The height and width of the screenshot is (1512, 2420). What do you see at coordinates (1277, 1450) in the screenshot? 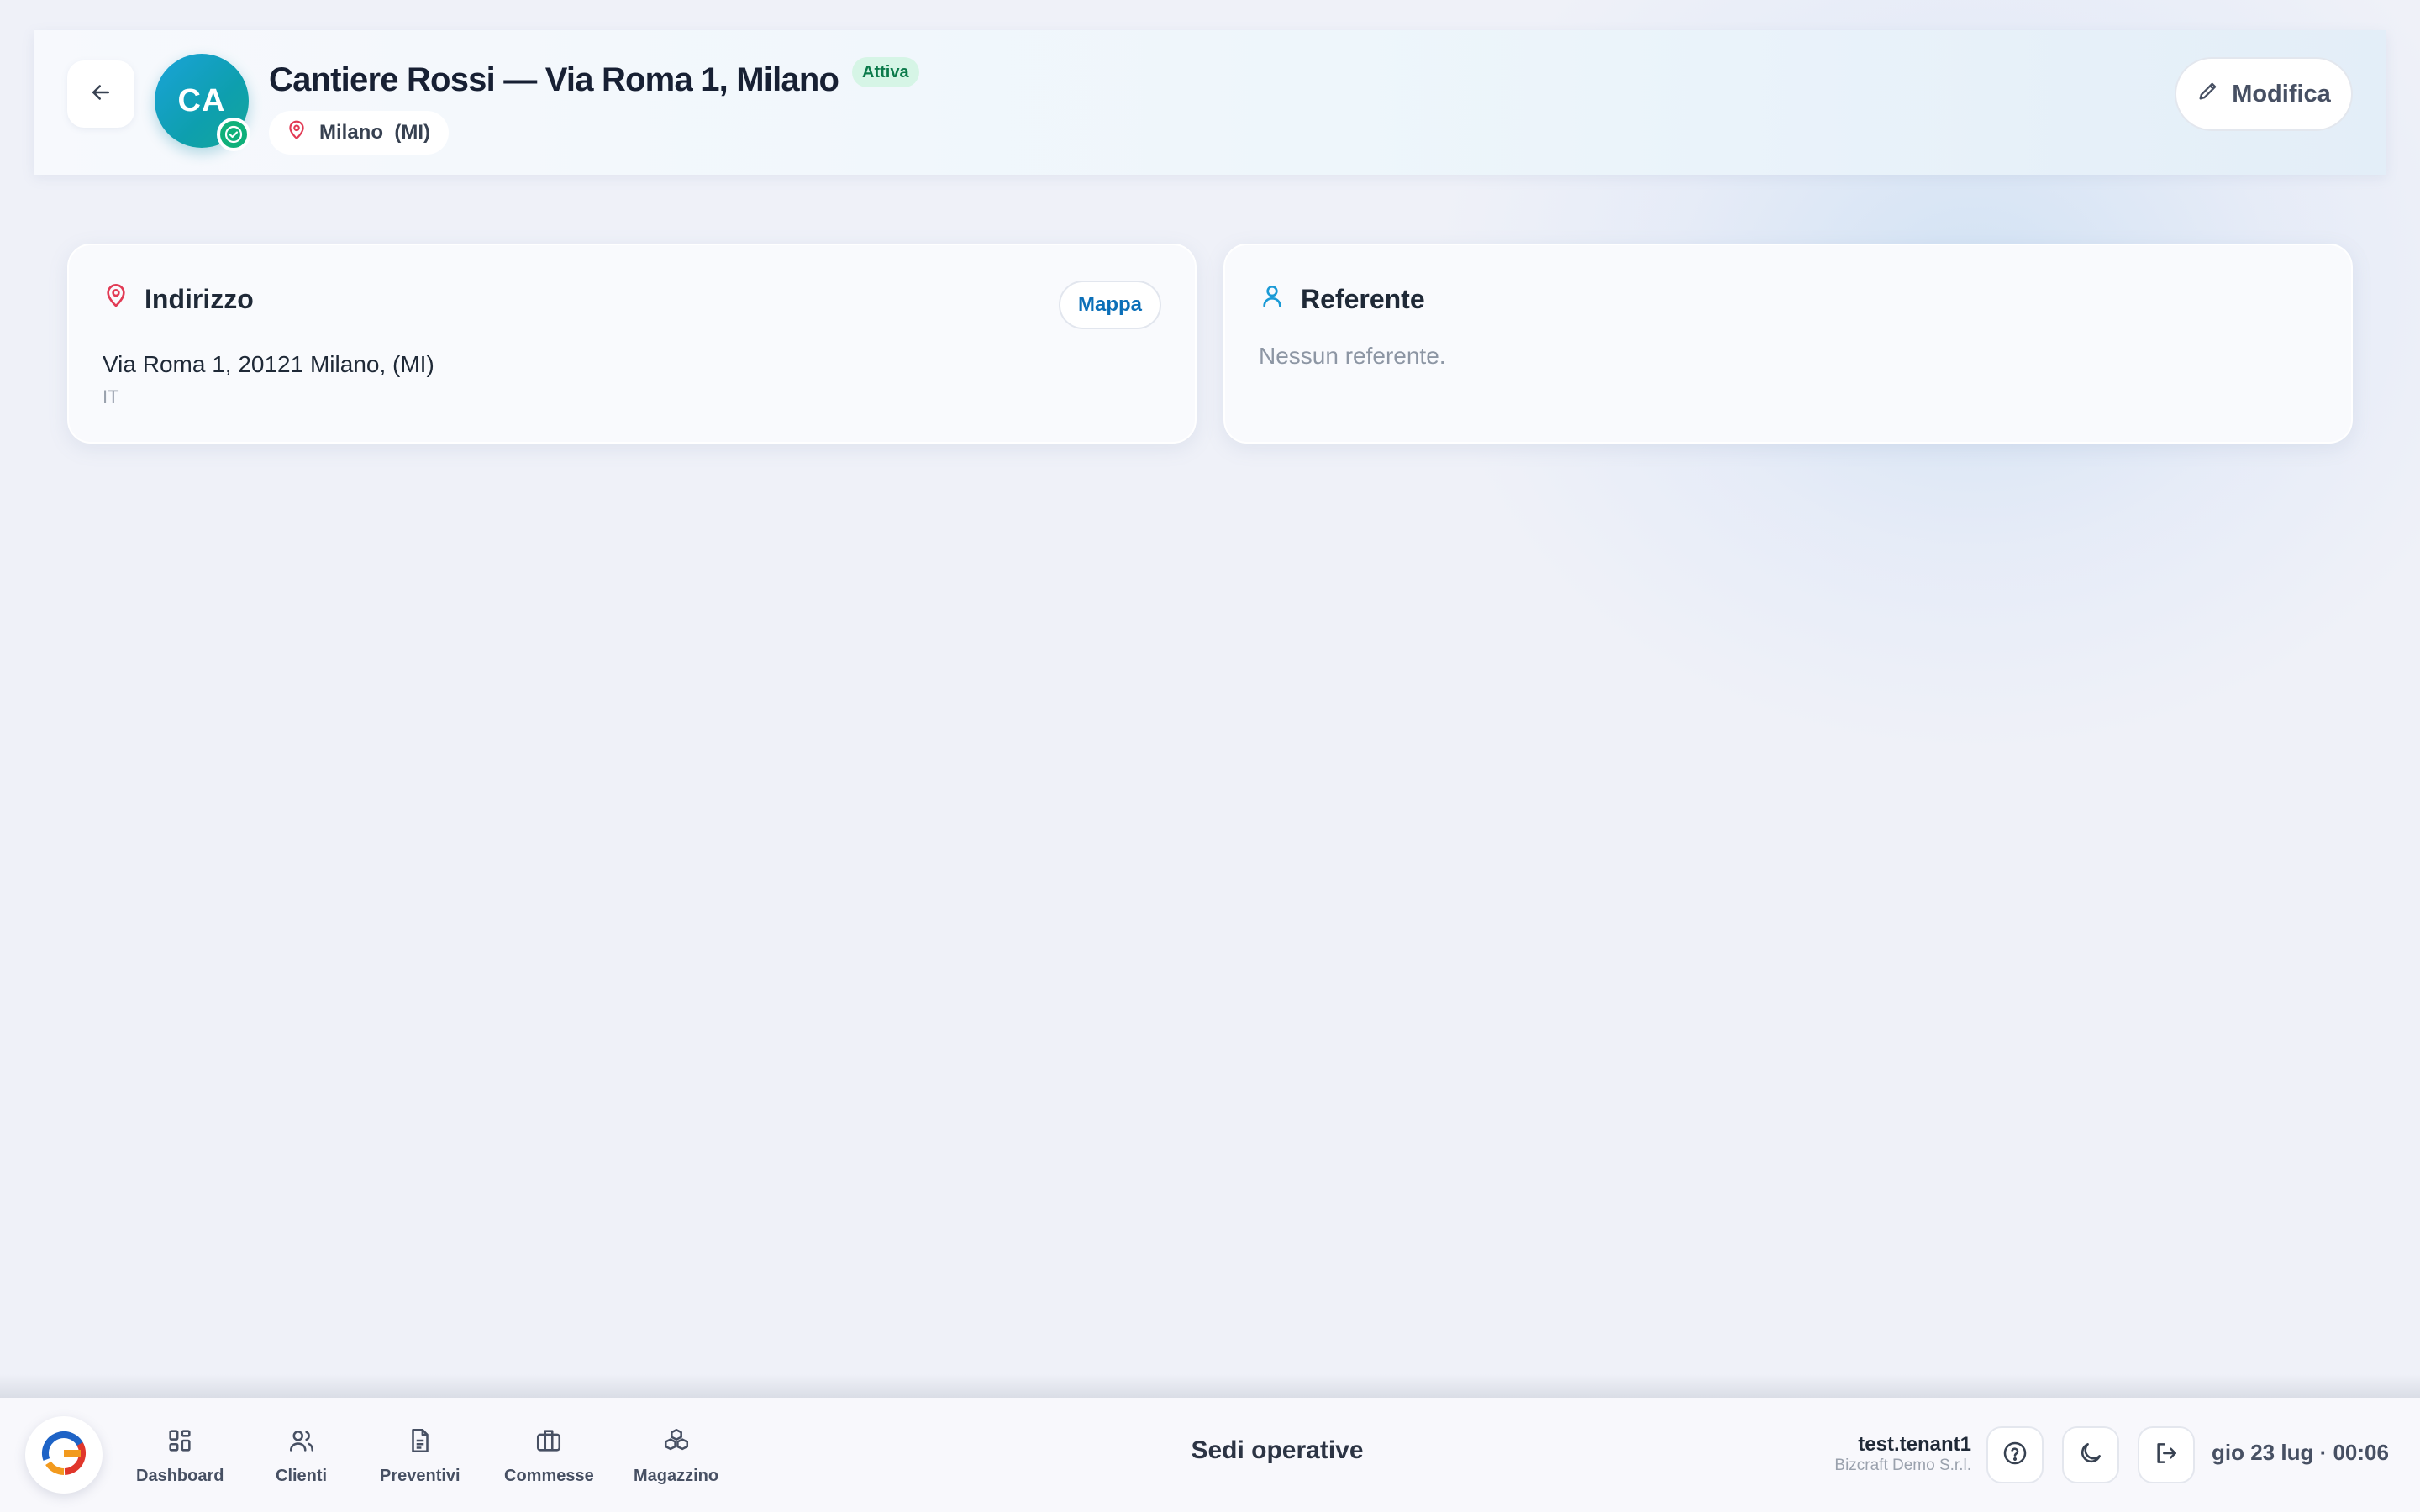
I see `section-title: Sedi operative` at bounding box center [1277, 1450].